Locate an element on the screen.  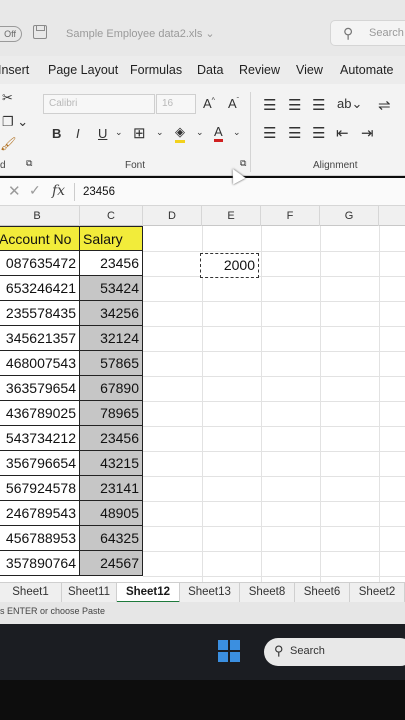
font-color-icon: A is located at coordinates (218, 133).